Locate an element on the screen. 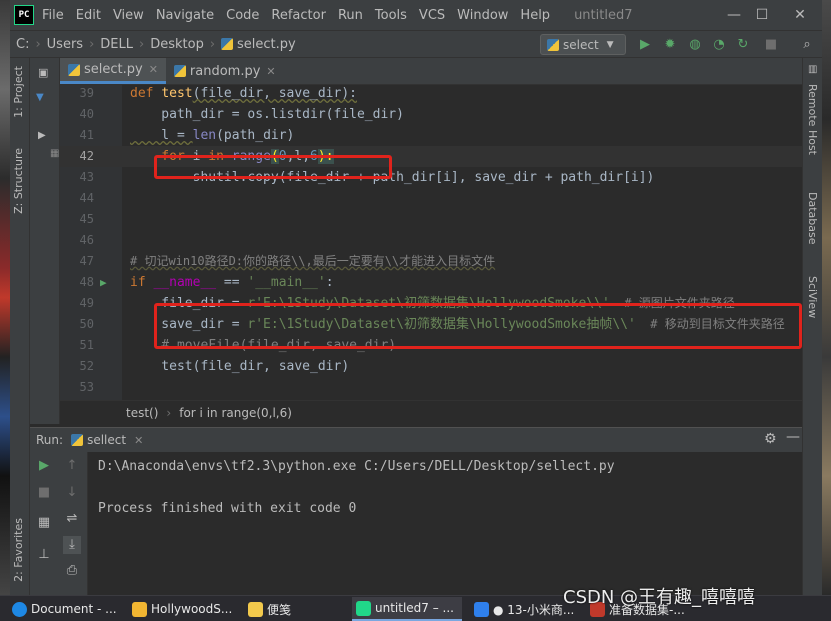 The width and height of the screenshot is (831, 621). menu-navigate: Navigate is located at coordinates (185, 15).